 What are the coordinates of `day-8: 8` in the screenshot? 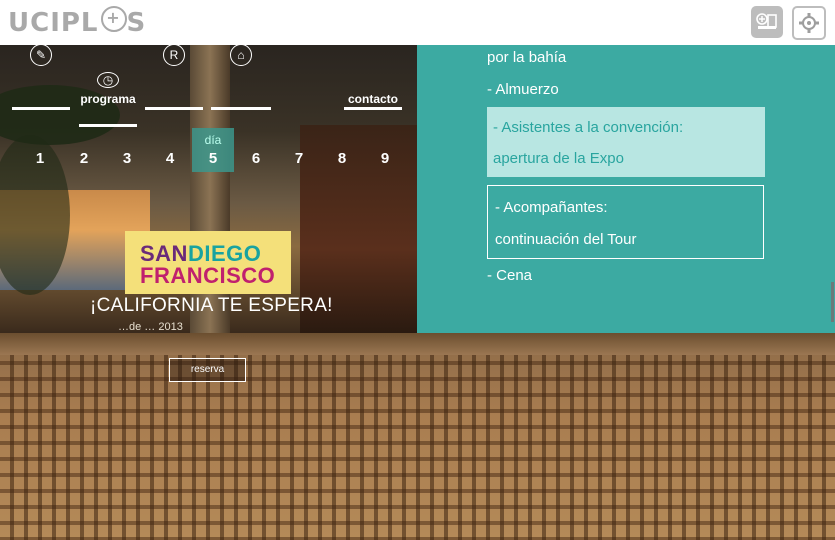 It's located at (342, 158).